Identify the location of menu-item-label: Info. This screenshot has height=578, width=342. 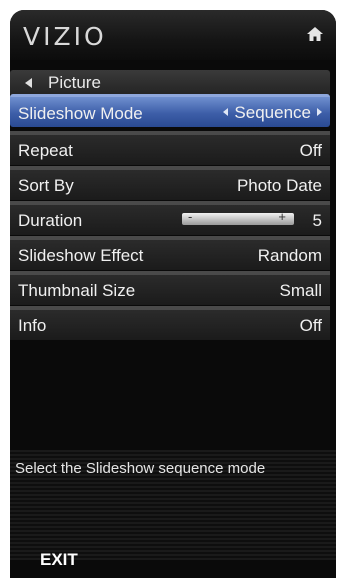
(32, 325).